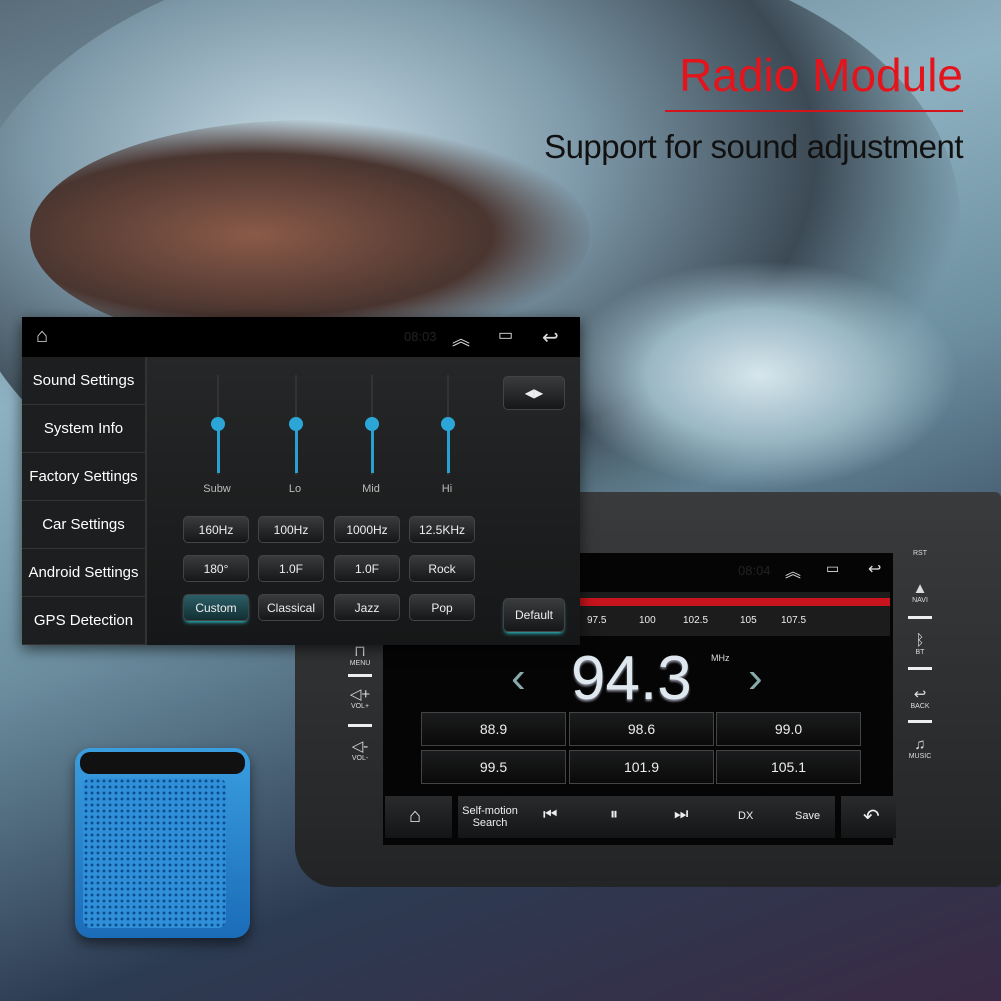 The height and width of the screenshot is (1001, 1001). What do you see at coordinates (821, 75) in the screenshot?
I see `page-title: Radio Module` at bounding box center [821, 75].